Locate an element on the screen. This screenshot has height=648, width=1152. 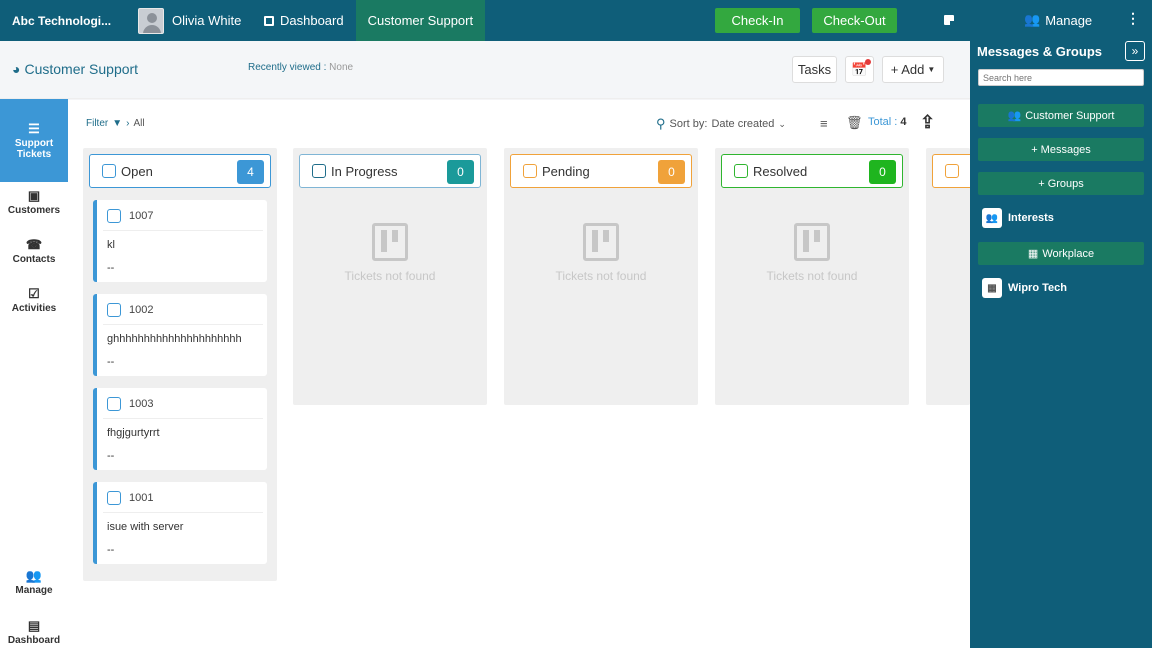
ticket-card: 1002 ghhhhhhhhhhhhhhhhhhhhh -- is located at coordinates (180, 335).